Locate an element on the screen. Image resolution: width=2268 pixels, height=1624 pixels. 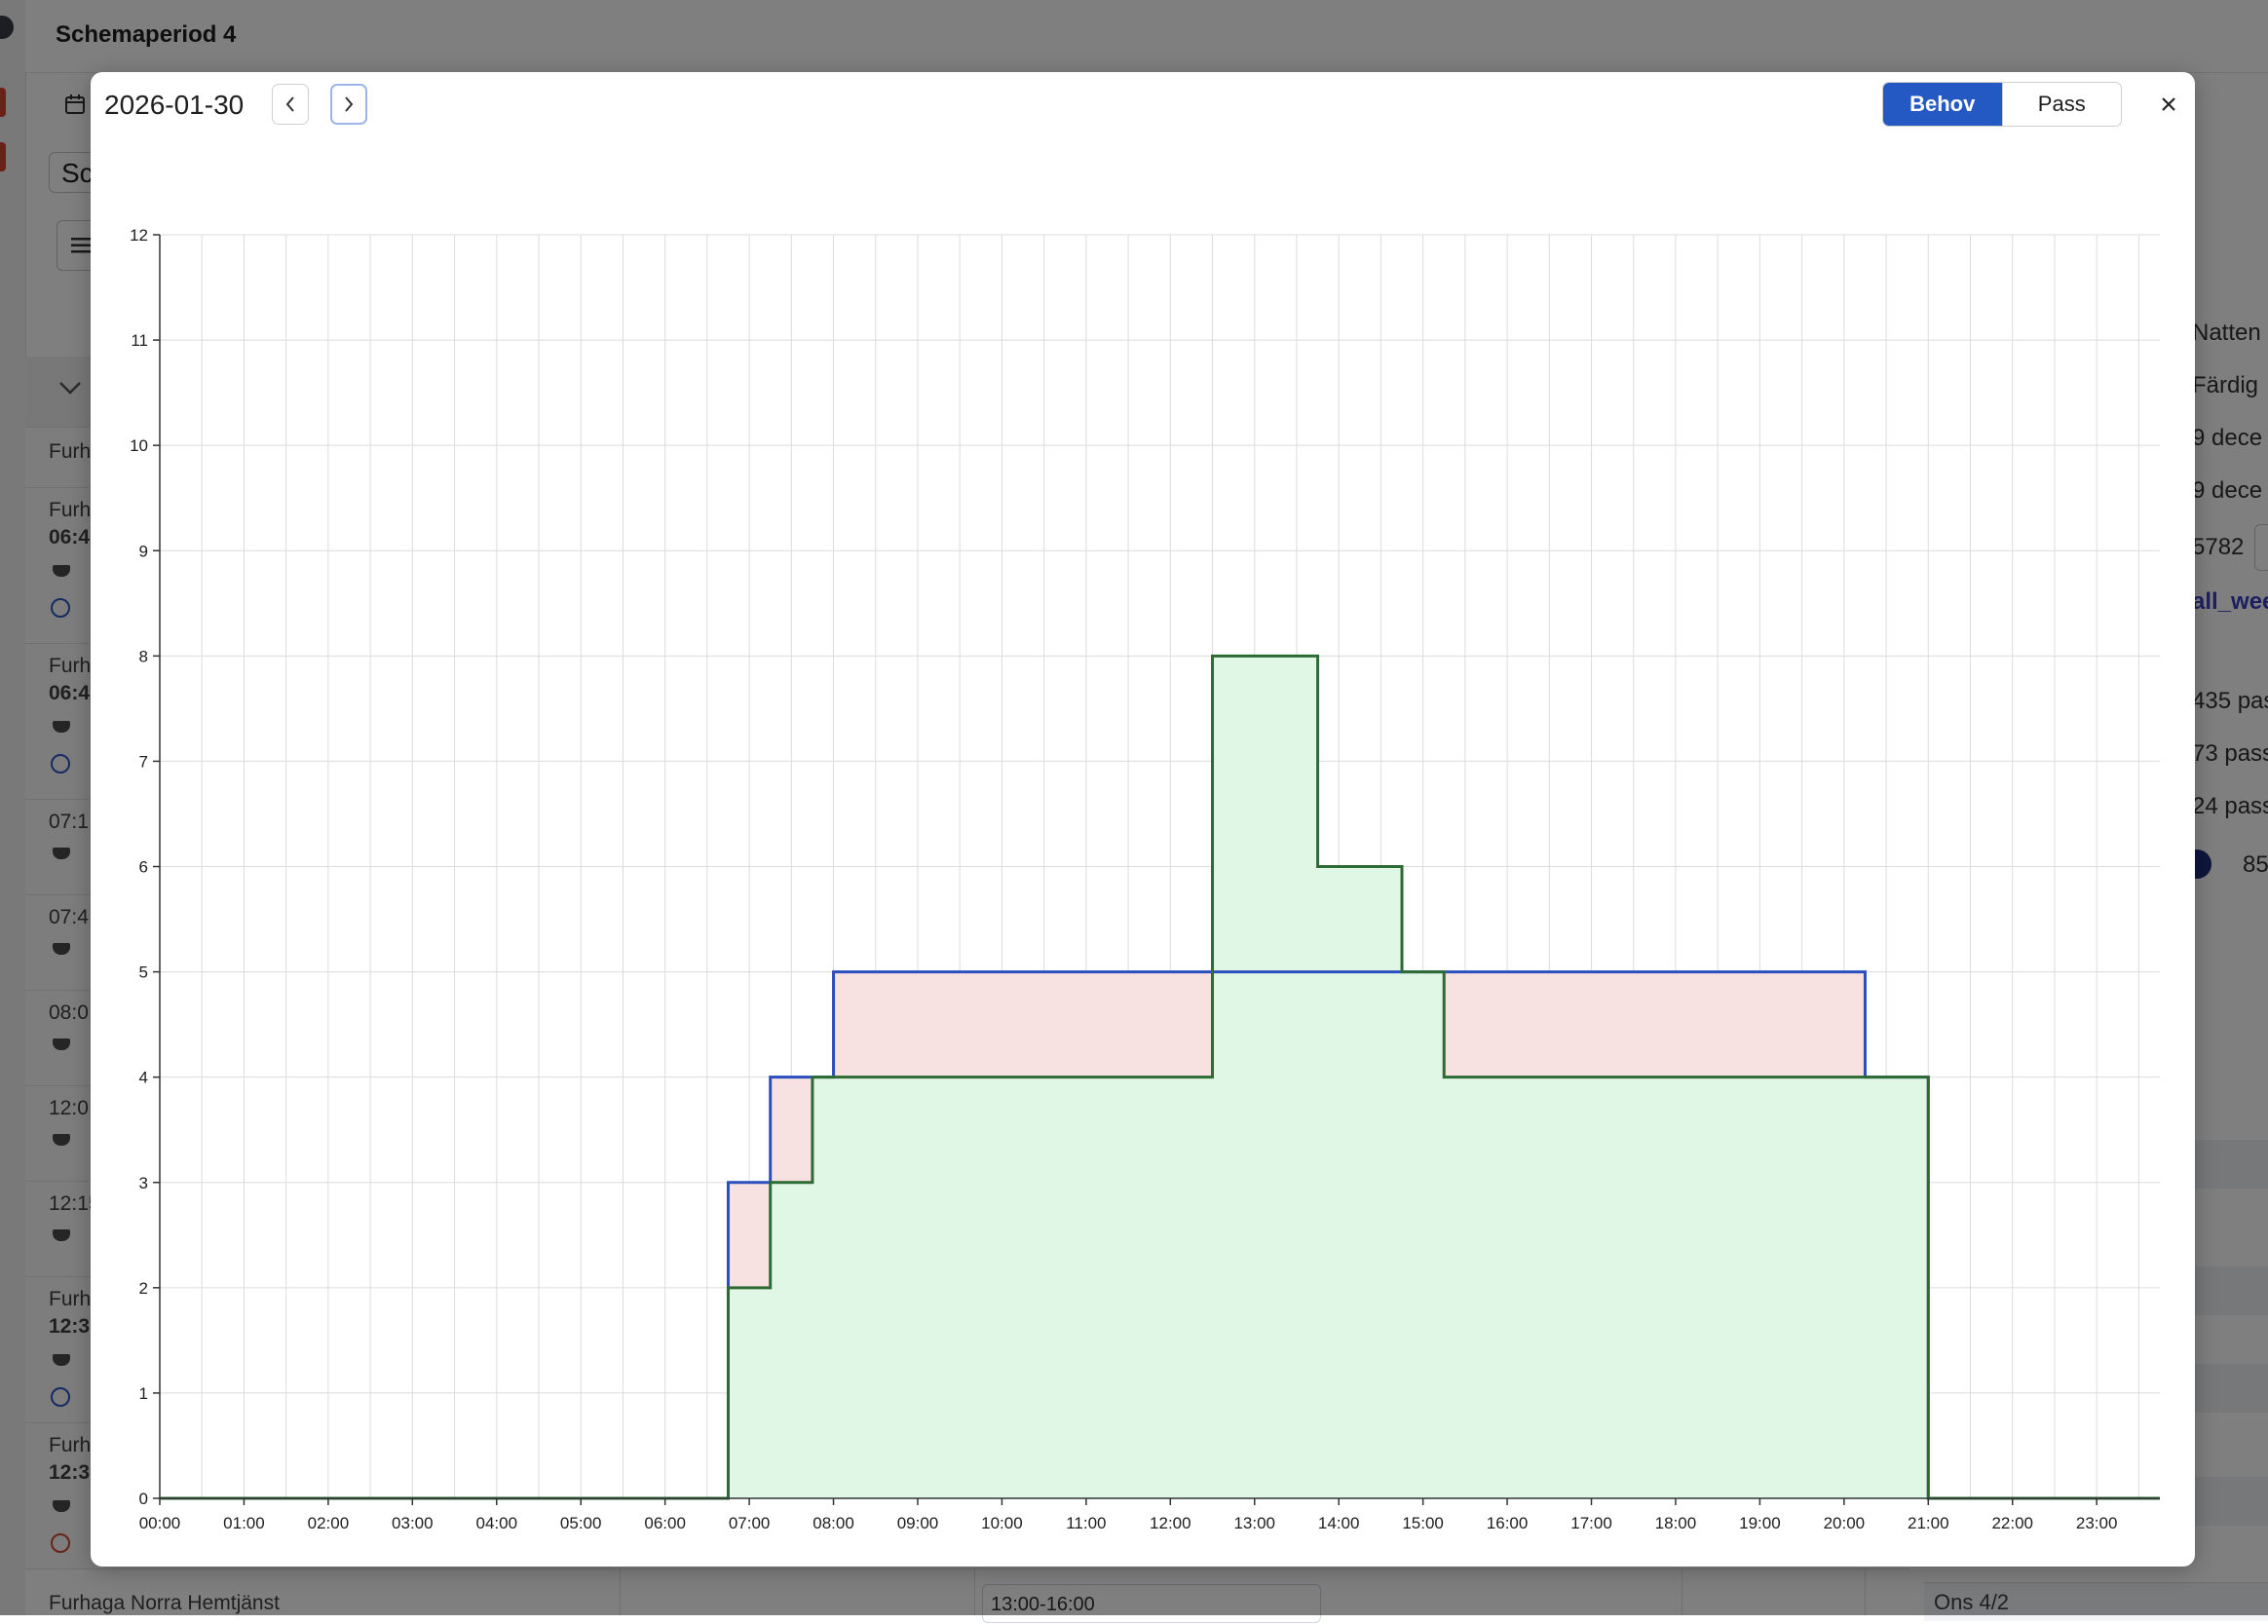
x-tick-label: 10:00 is located at coordinates (1002, 1523).